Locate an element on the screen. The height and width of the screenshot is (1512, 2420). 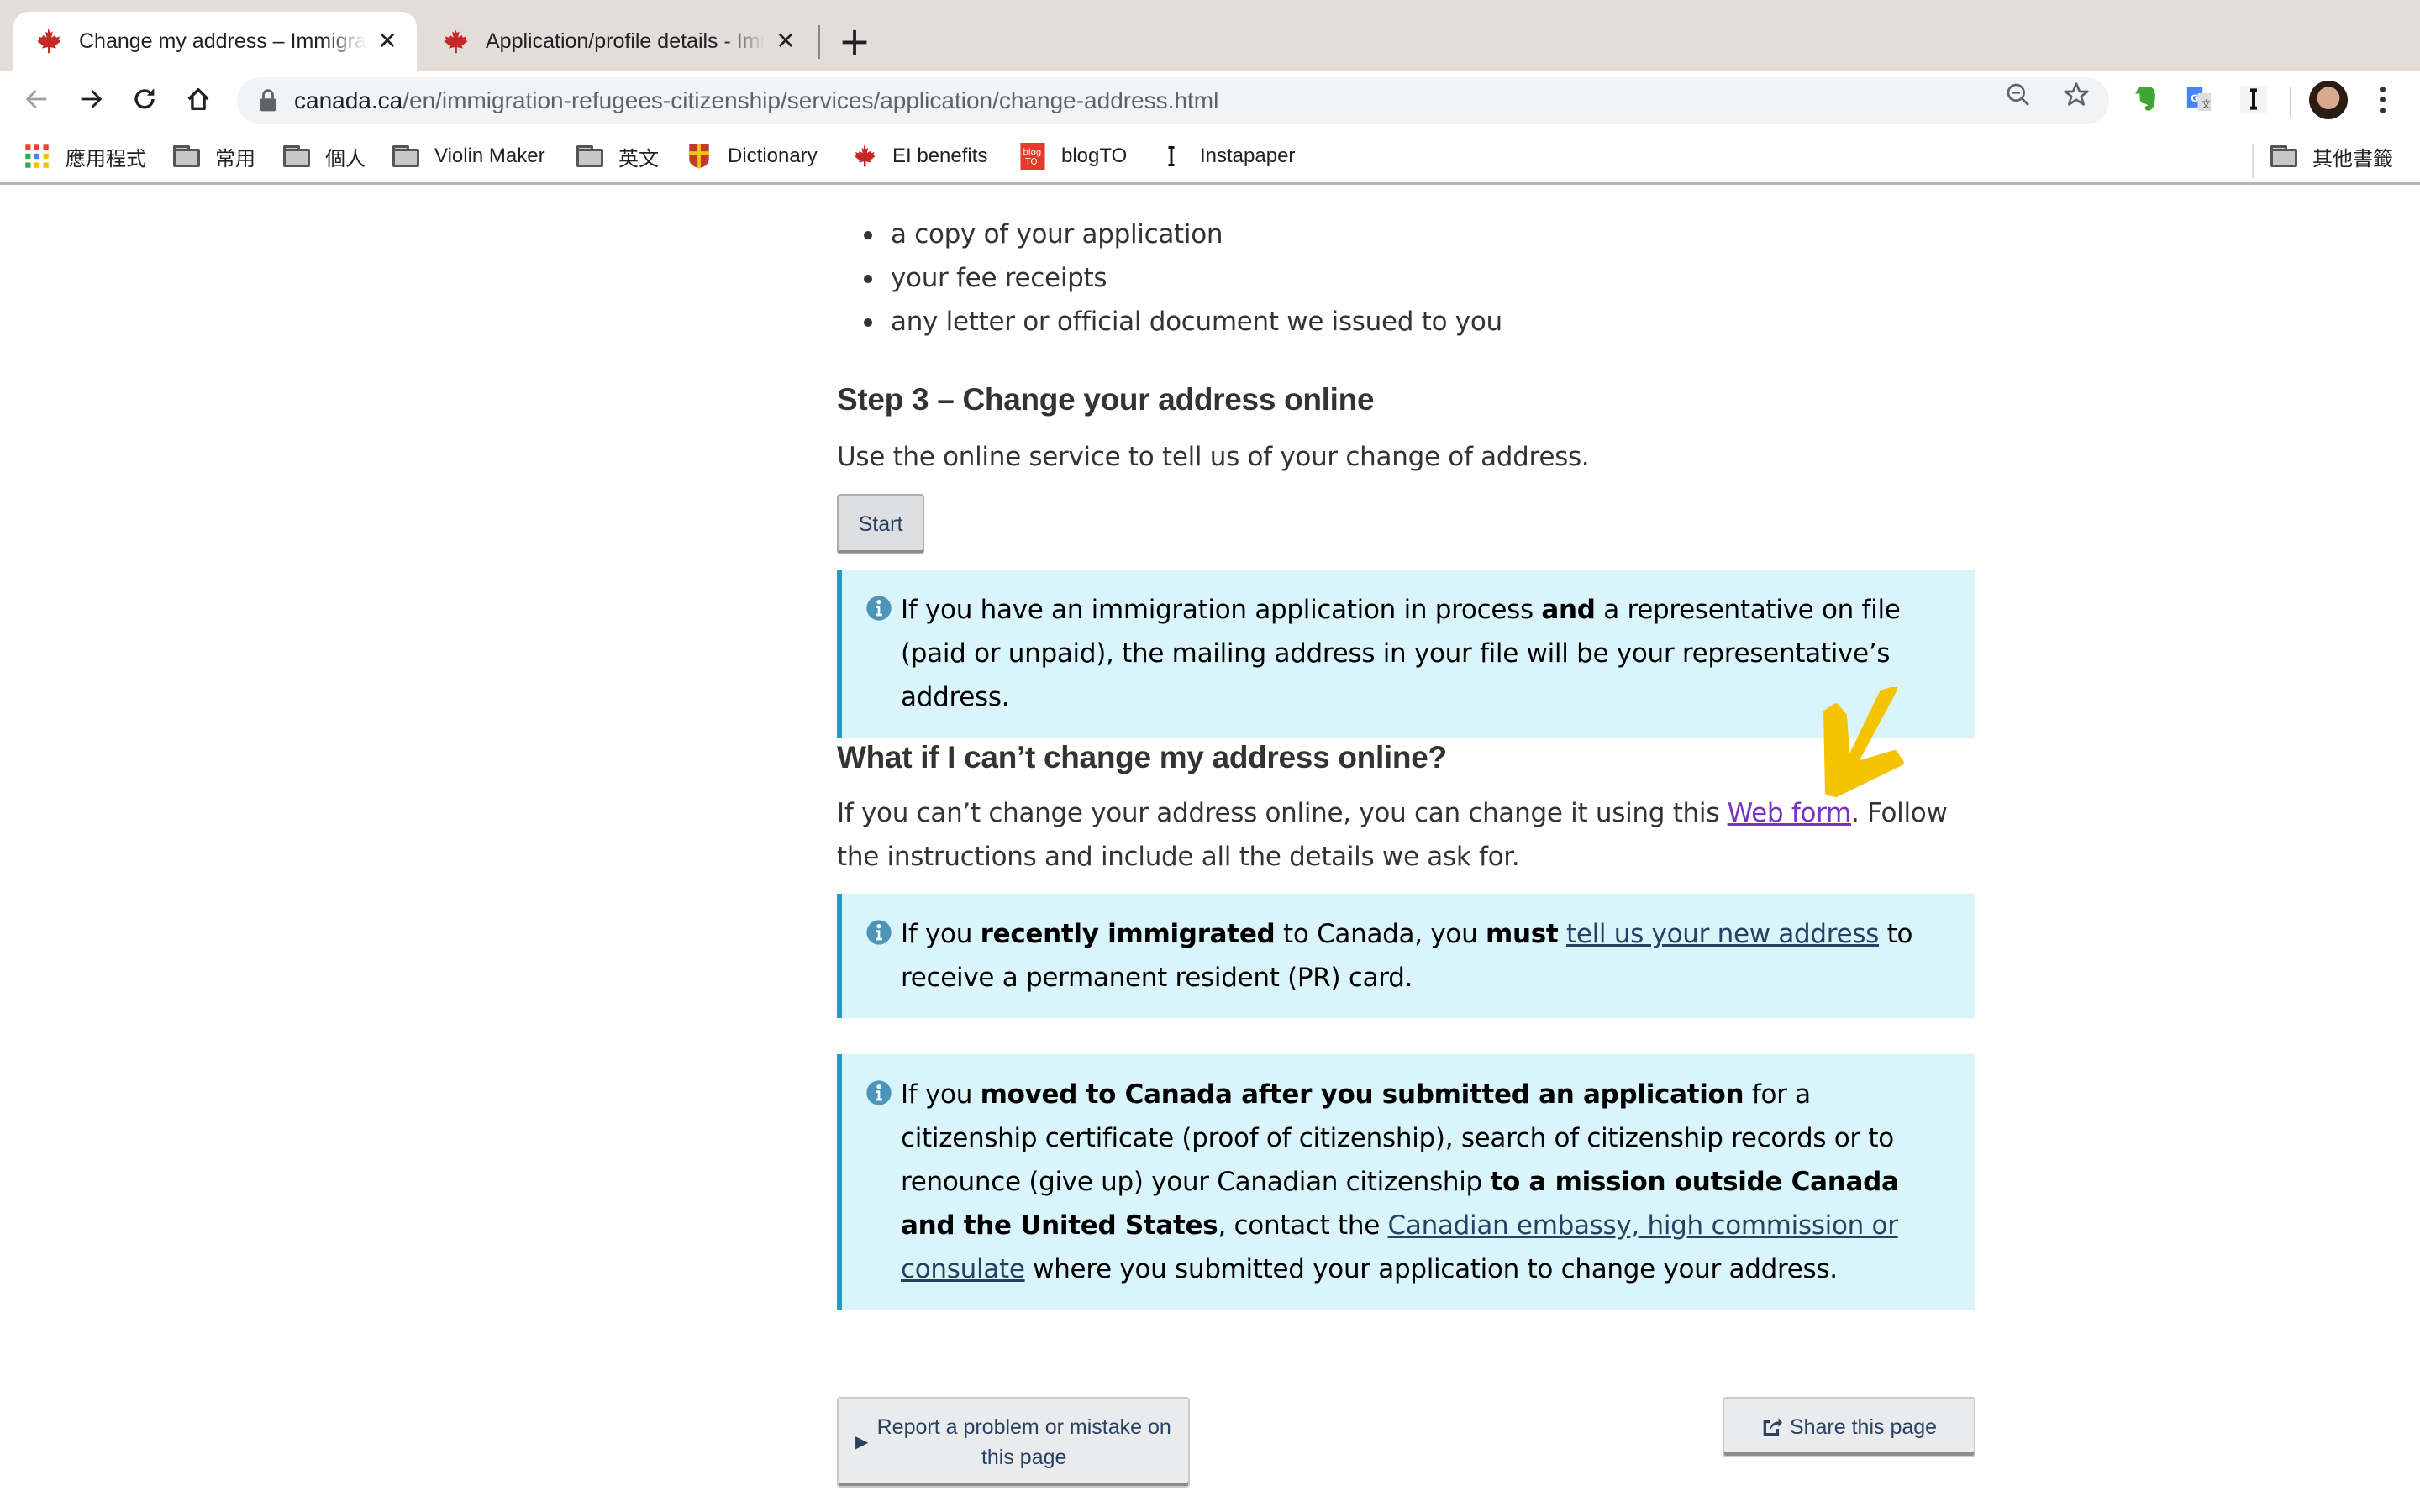
tab-title: Change my address – Immigration is located at coordinates (223, 41).